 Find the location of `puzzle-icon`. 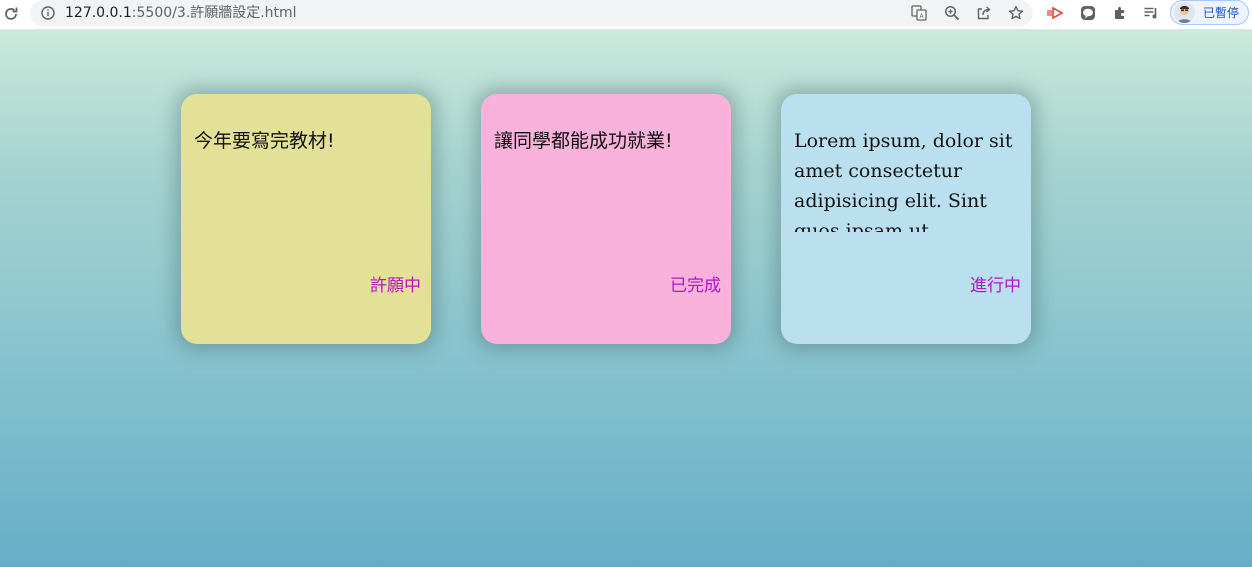

puzzle-icon is located at coordinates (1120, 13).